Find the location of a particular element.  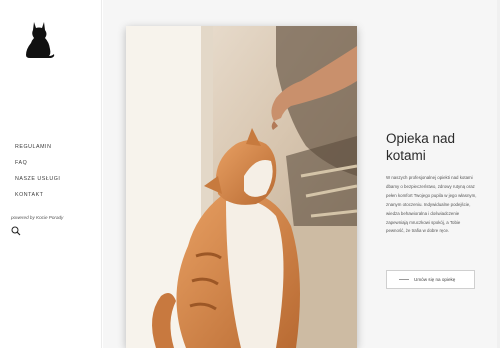

nav-item-regulamin: REGULAMIN is located at coordinates (37, 147).